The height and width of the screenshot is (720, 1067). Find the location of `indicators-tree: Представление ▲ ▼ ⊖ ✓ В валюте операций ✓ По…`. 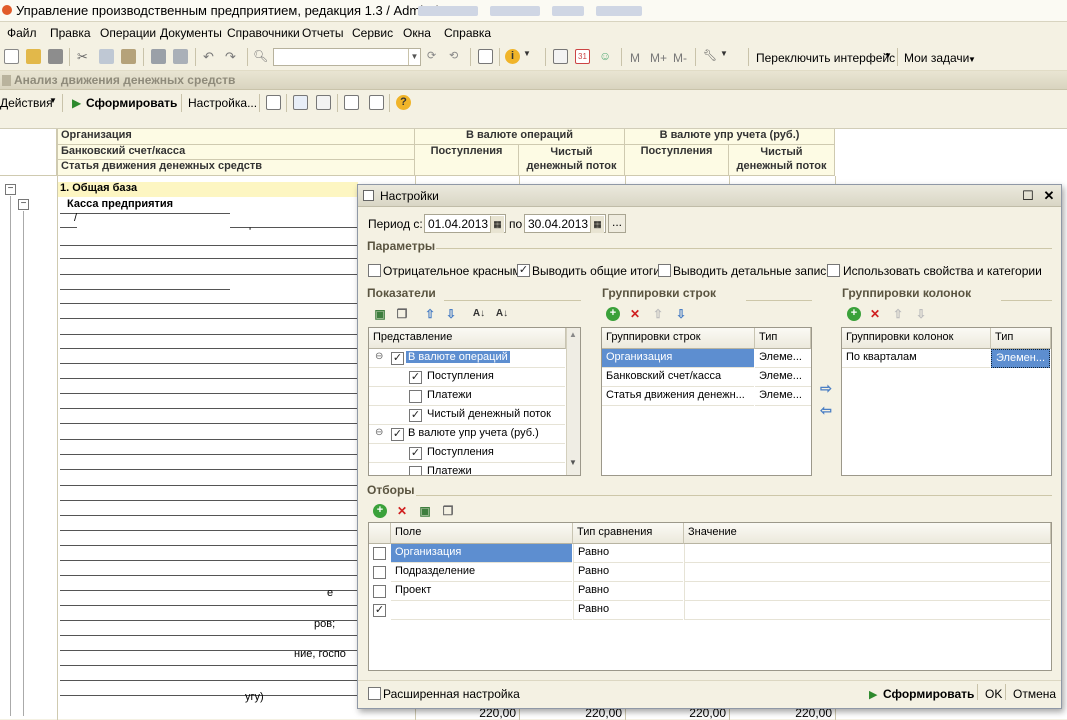

indicators-tree: Представление ▲ ▼ ⊖ ✓ В валюте операций ✓ По… is located at coordinates (474, 401).